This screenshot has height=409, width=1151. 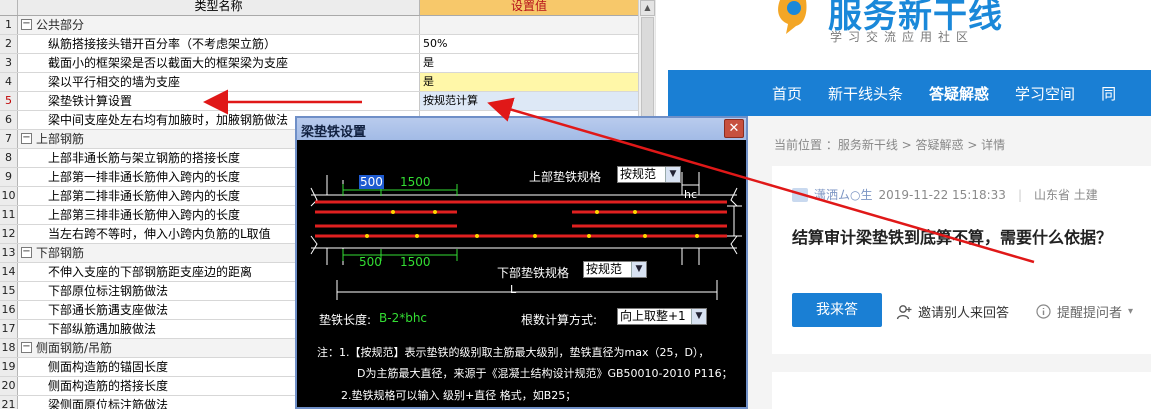 What do you see at coordinates (219, 82) in the screenshot?
I see `row-name-cell: 梁以平行相交的墙为支座` at bounding box center [219, 82].